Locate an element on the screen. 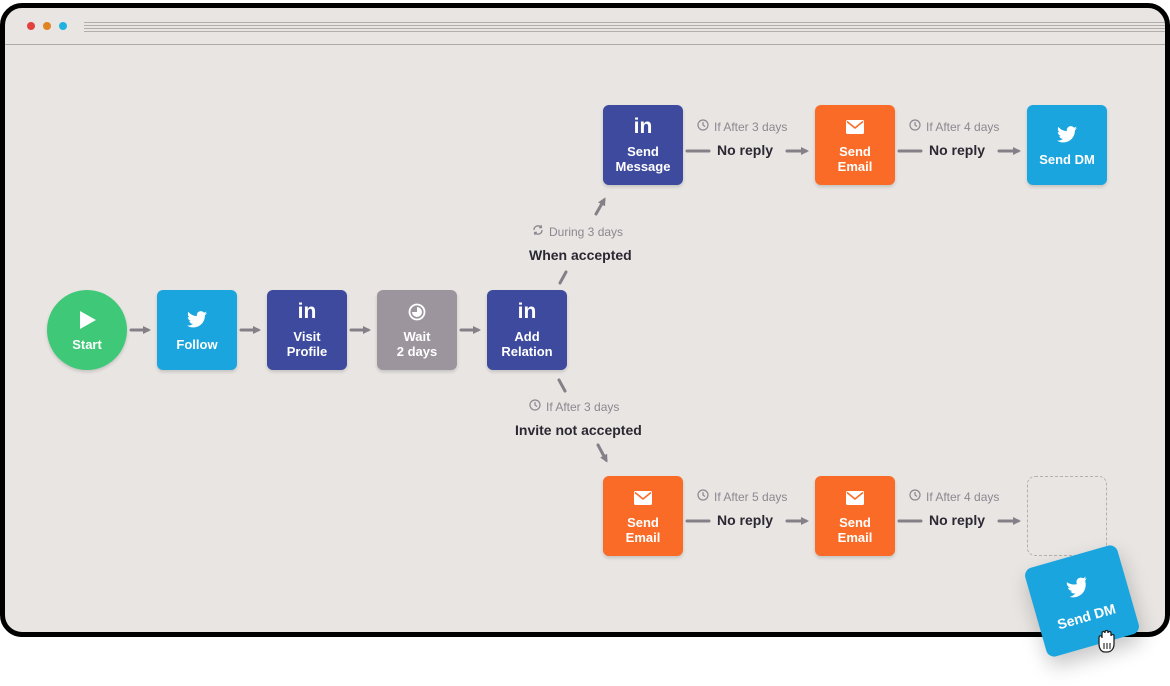 This screenshot has width=1170, height=686. condition-timer-text: During 3 days is located at coordinates (586, 231).